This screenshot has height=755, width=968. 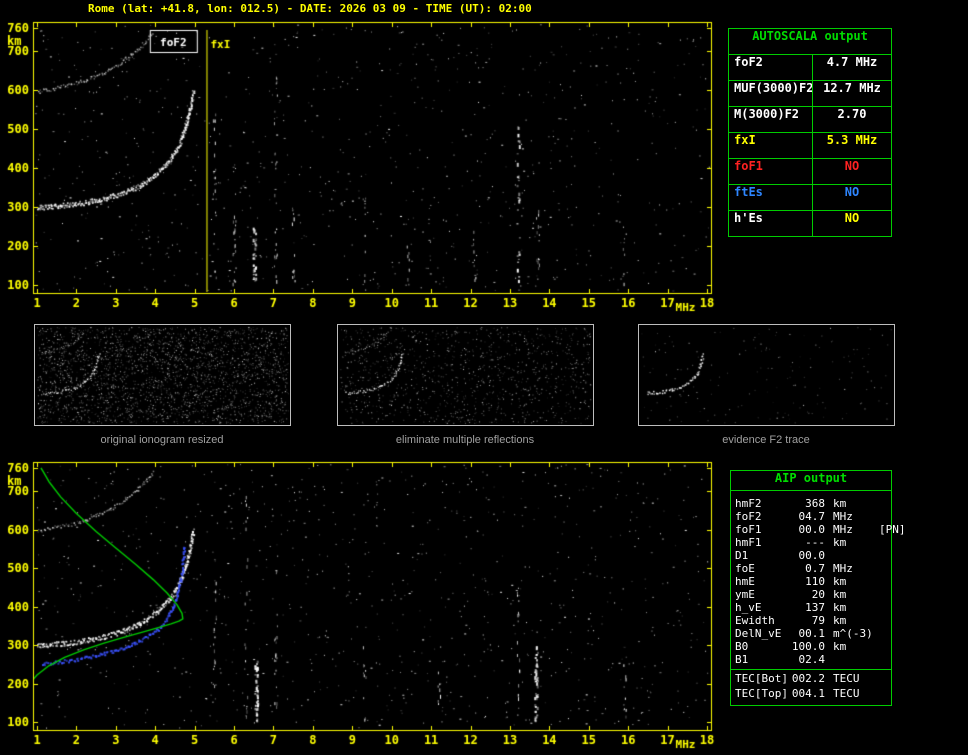 What do you see at coordinates (748, 516) in the screenshot?
I see `aip-param-name: foF2` at bounding box center [748, 516].